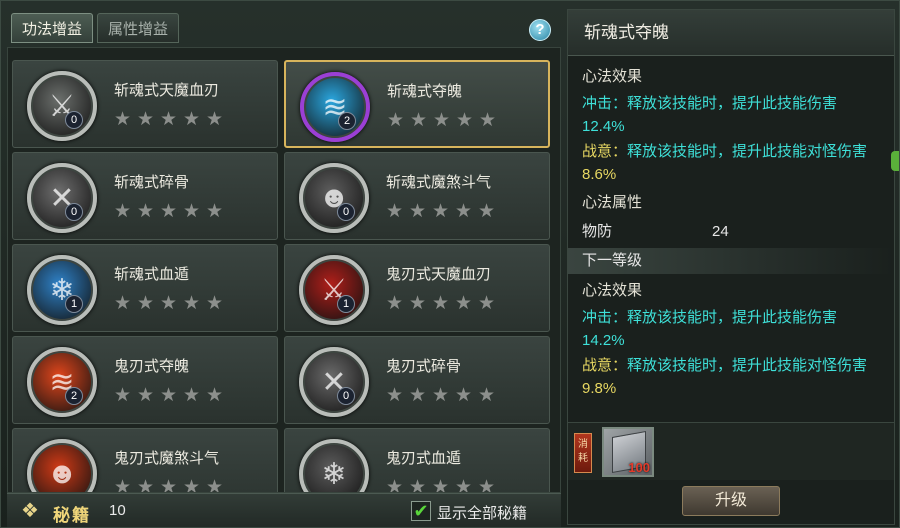 The height and width of the screenshot is (528, 900). I want to click on skill-name: 鬼刃式碎骨, so click(424, 366).